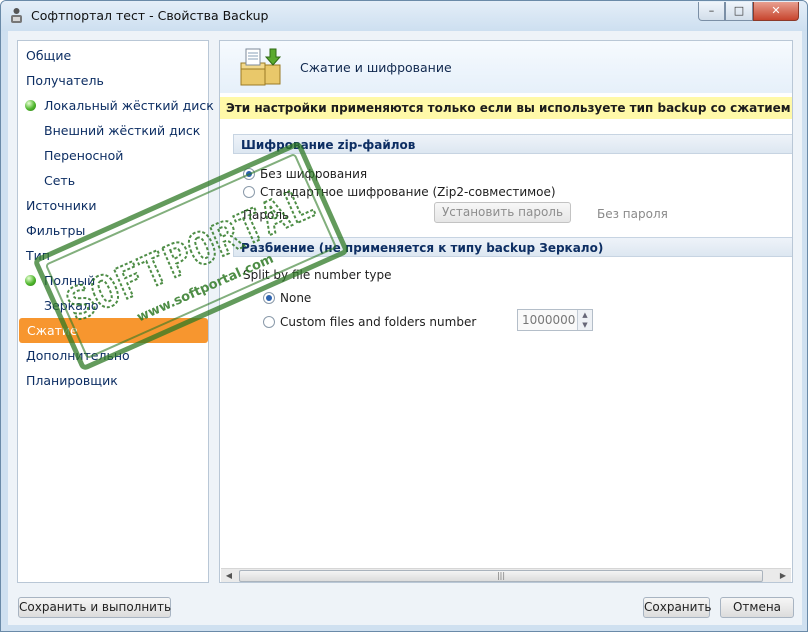 This screenshot has height=632, width=808. I want to click on files-number-stepper: 1000000 ▲ ▼, so click(555, 320).